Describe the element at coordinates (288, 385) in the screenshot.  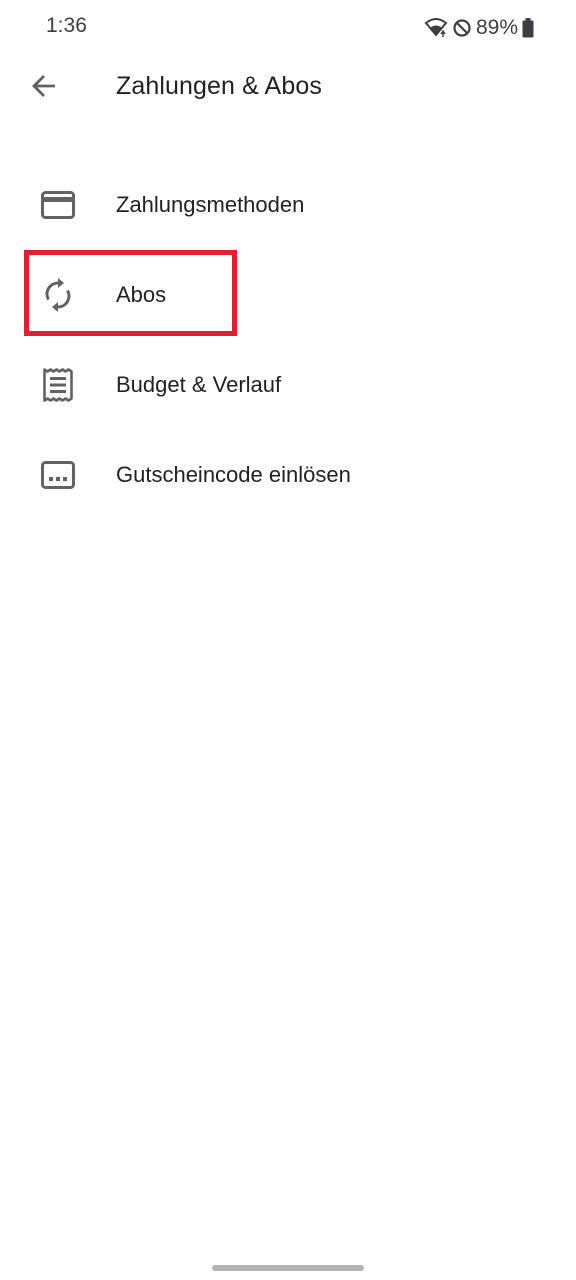
I see `menu-item-budget-history: Budget & Verlauf` at that location.